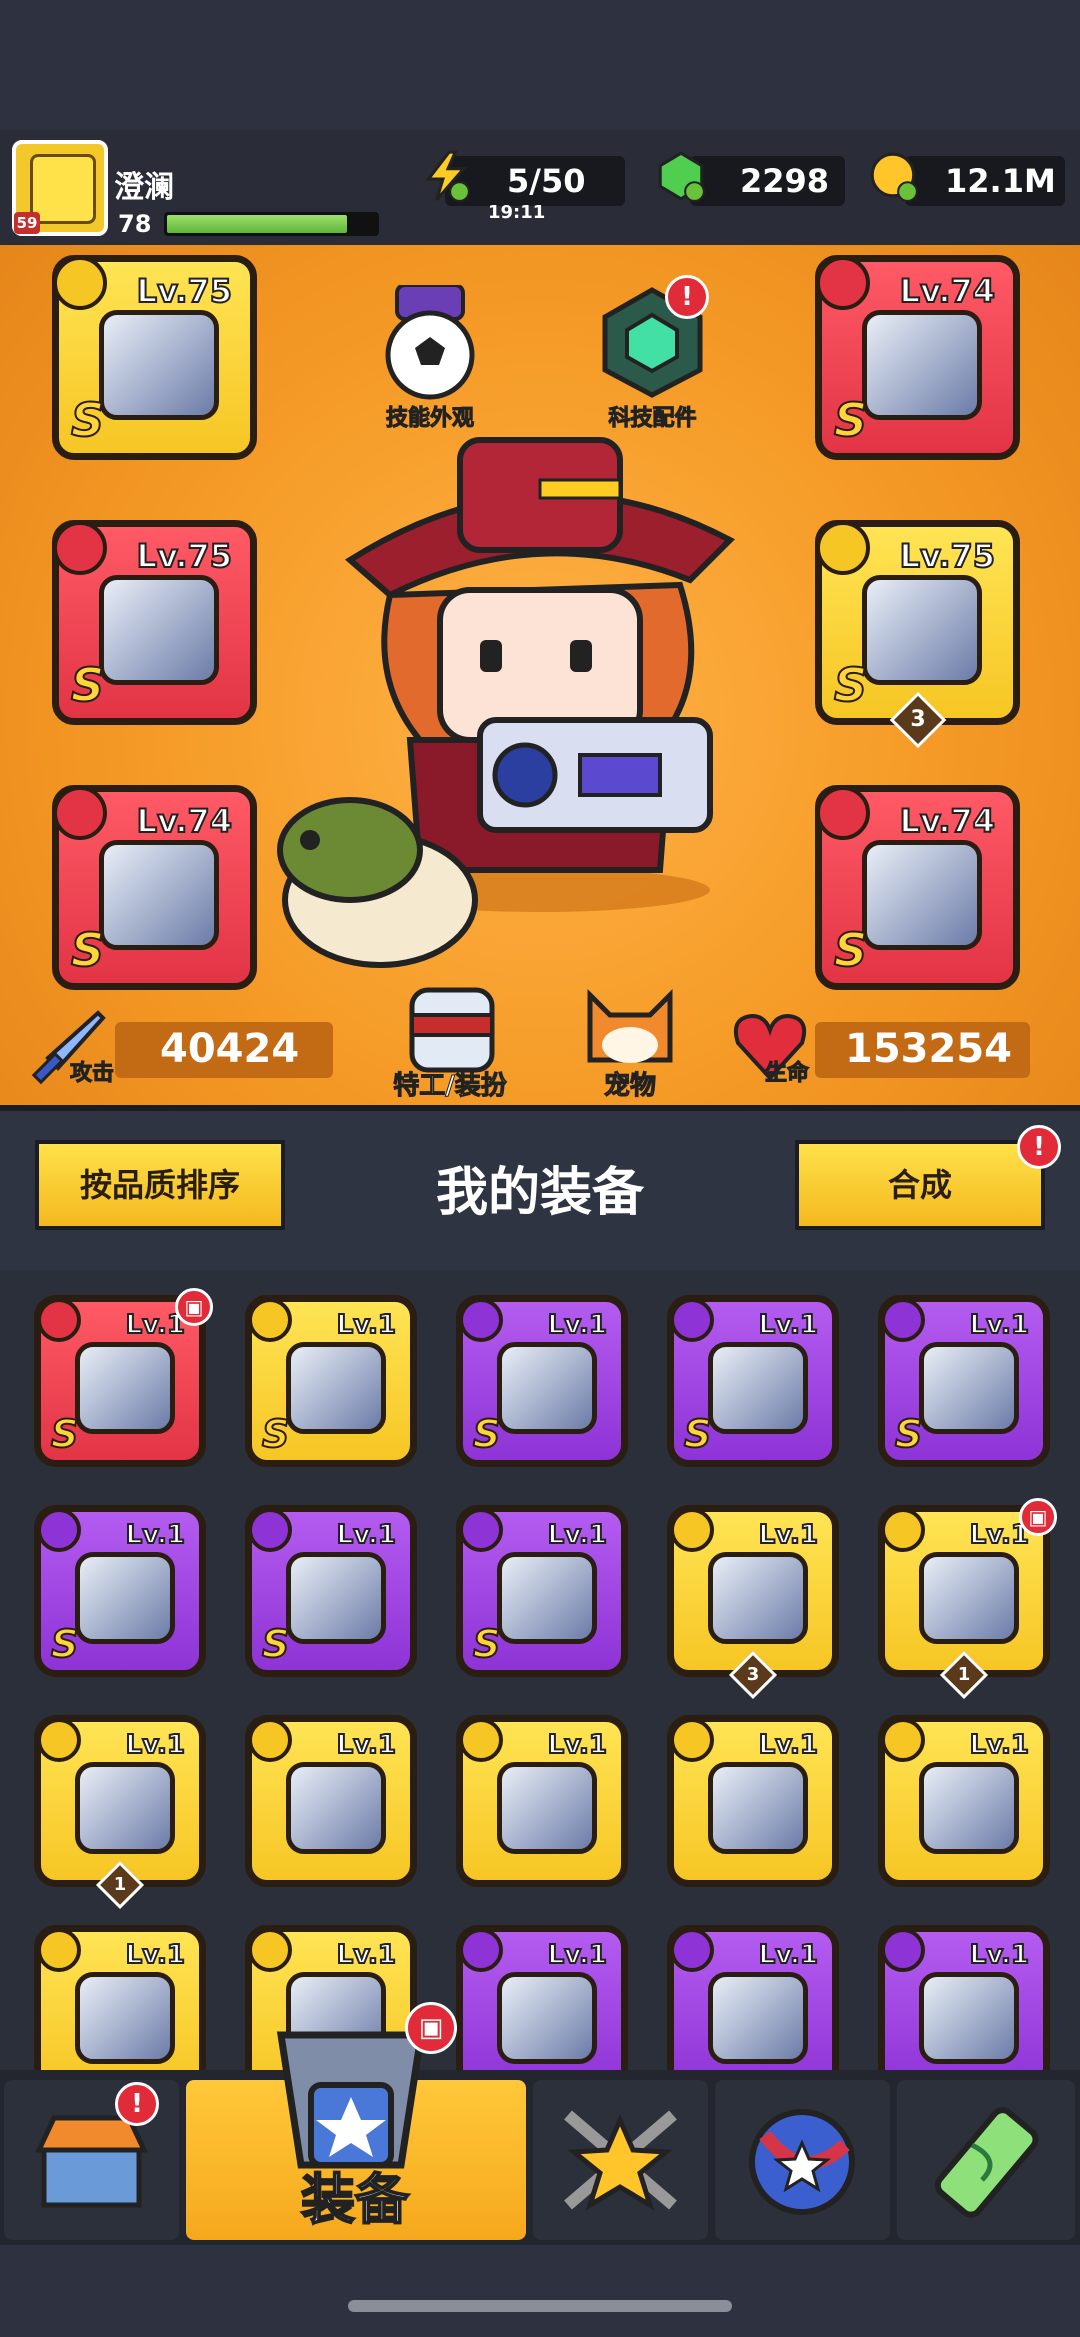 The height and width of the screenshot is (2337, 1080). Describe the element at coordinates (947, 821) in the screenshot. I see `slot-level: Lv.74` at that location.